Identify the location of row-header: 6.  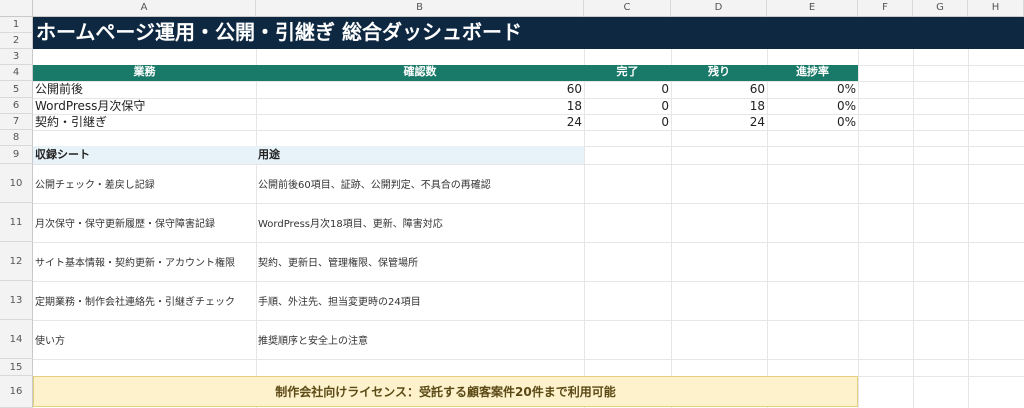
(16, 106).